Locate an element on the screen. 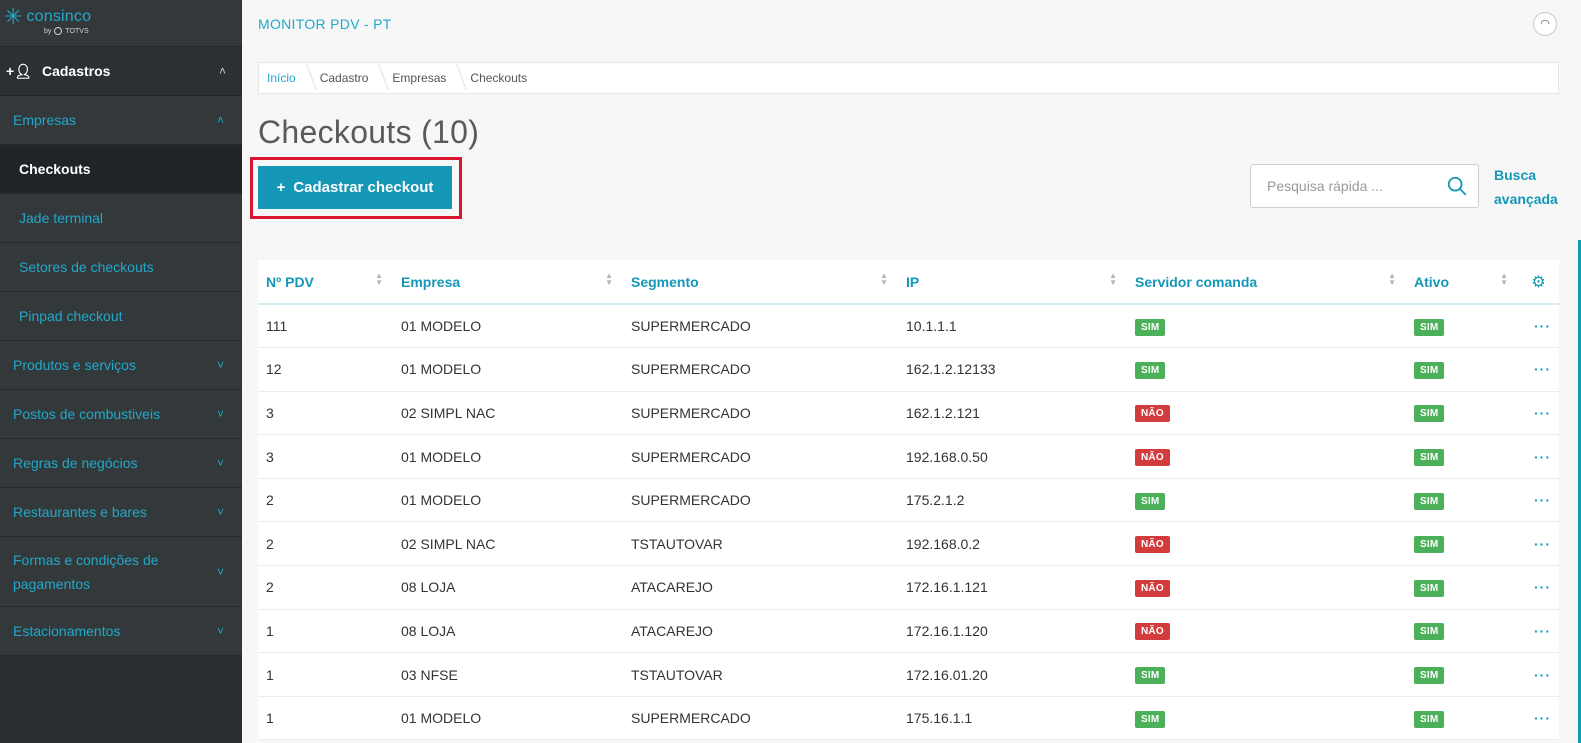  col-header-ativo: Ativo ▲ ▼ is located at coordinates (1462, 282).